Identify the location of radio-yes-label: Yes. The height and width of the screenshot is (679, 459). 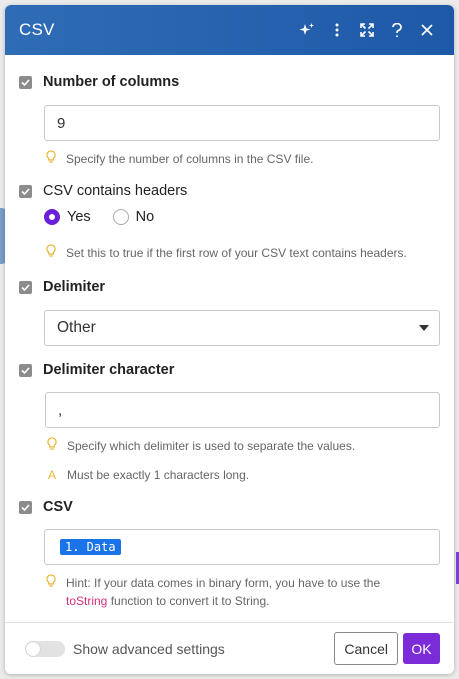
(79, 217).